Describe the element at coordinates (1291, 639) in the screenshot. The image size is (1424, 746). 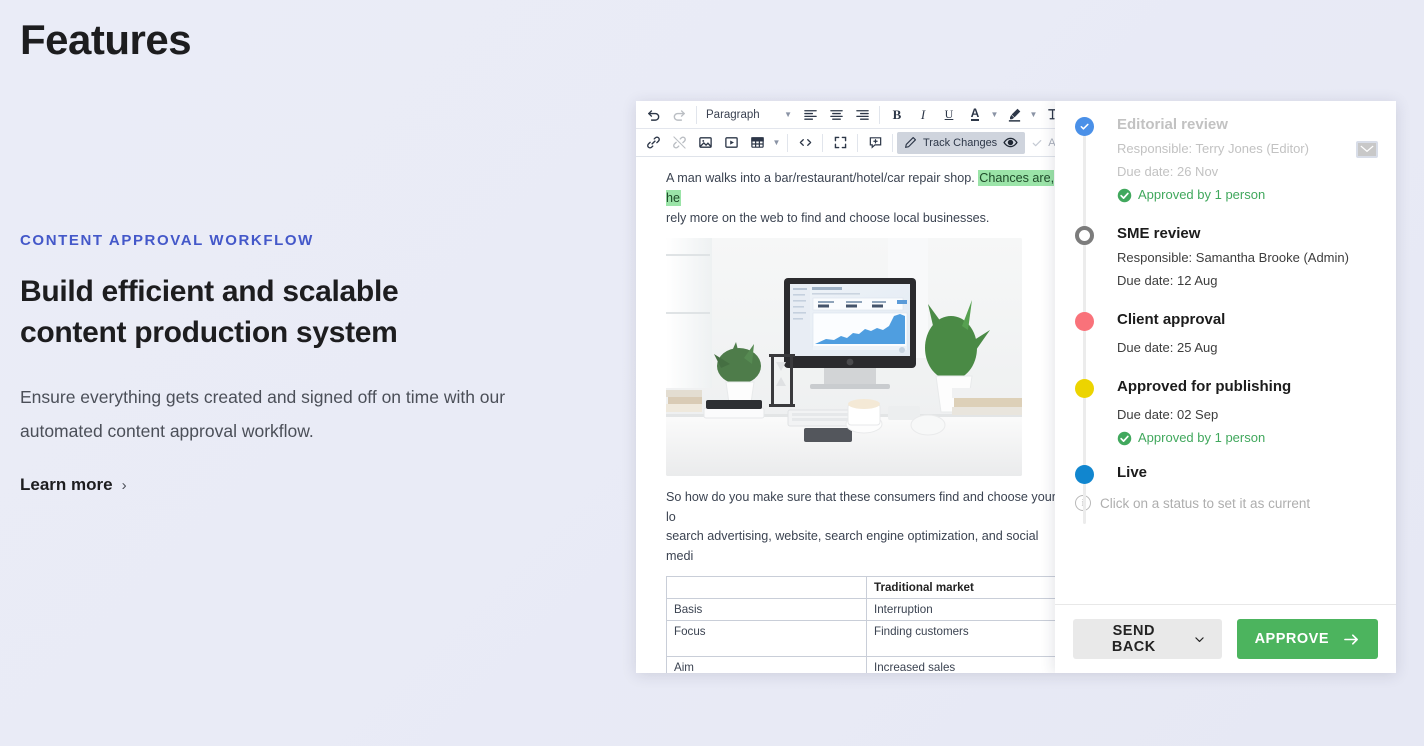
I see `approve-label: APPROVE` at that location.